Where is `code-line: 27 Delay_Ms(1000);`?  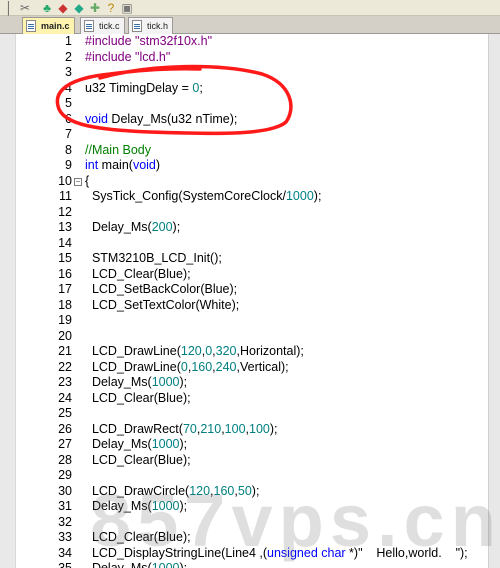 code-line: 27 Delay_Ms(1000); is located at coordinates (250, 445).